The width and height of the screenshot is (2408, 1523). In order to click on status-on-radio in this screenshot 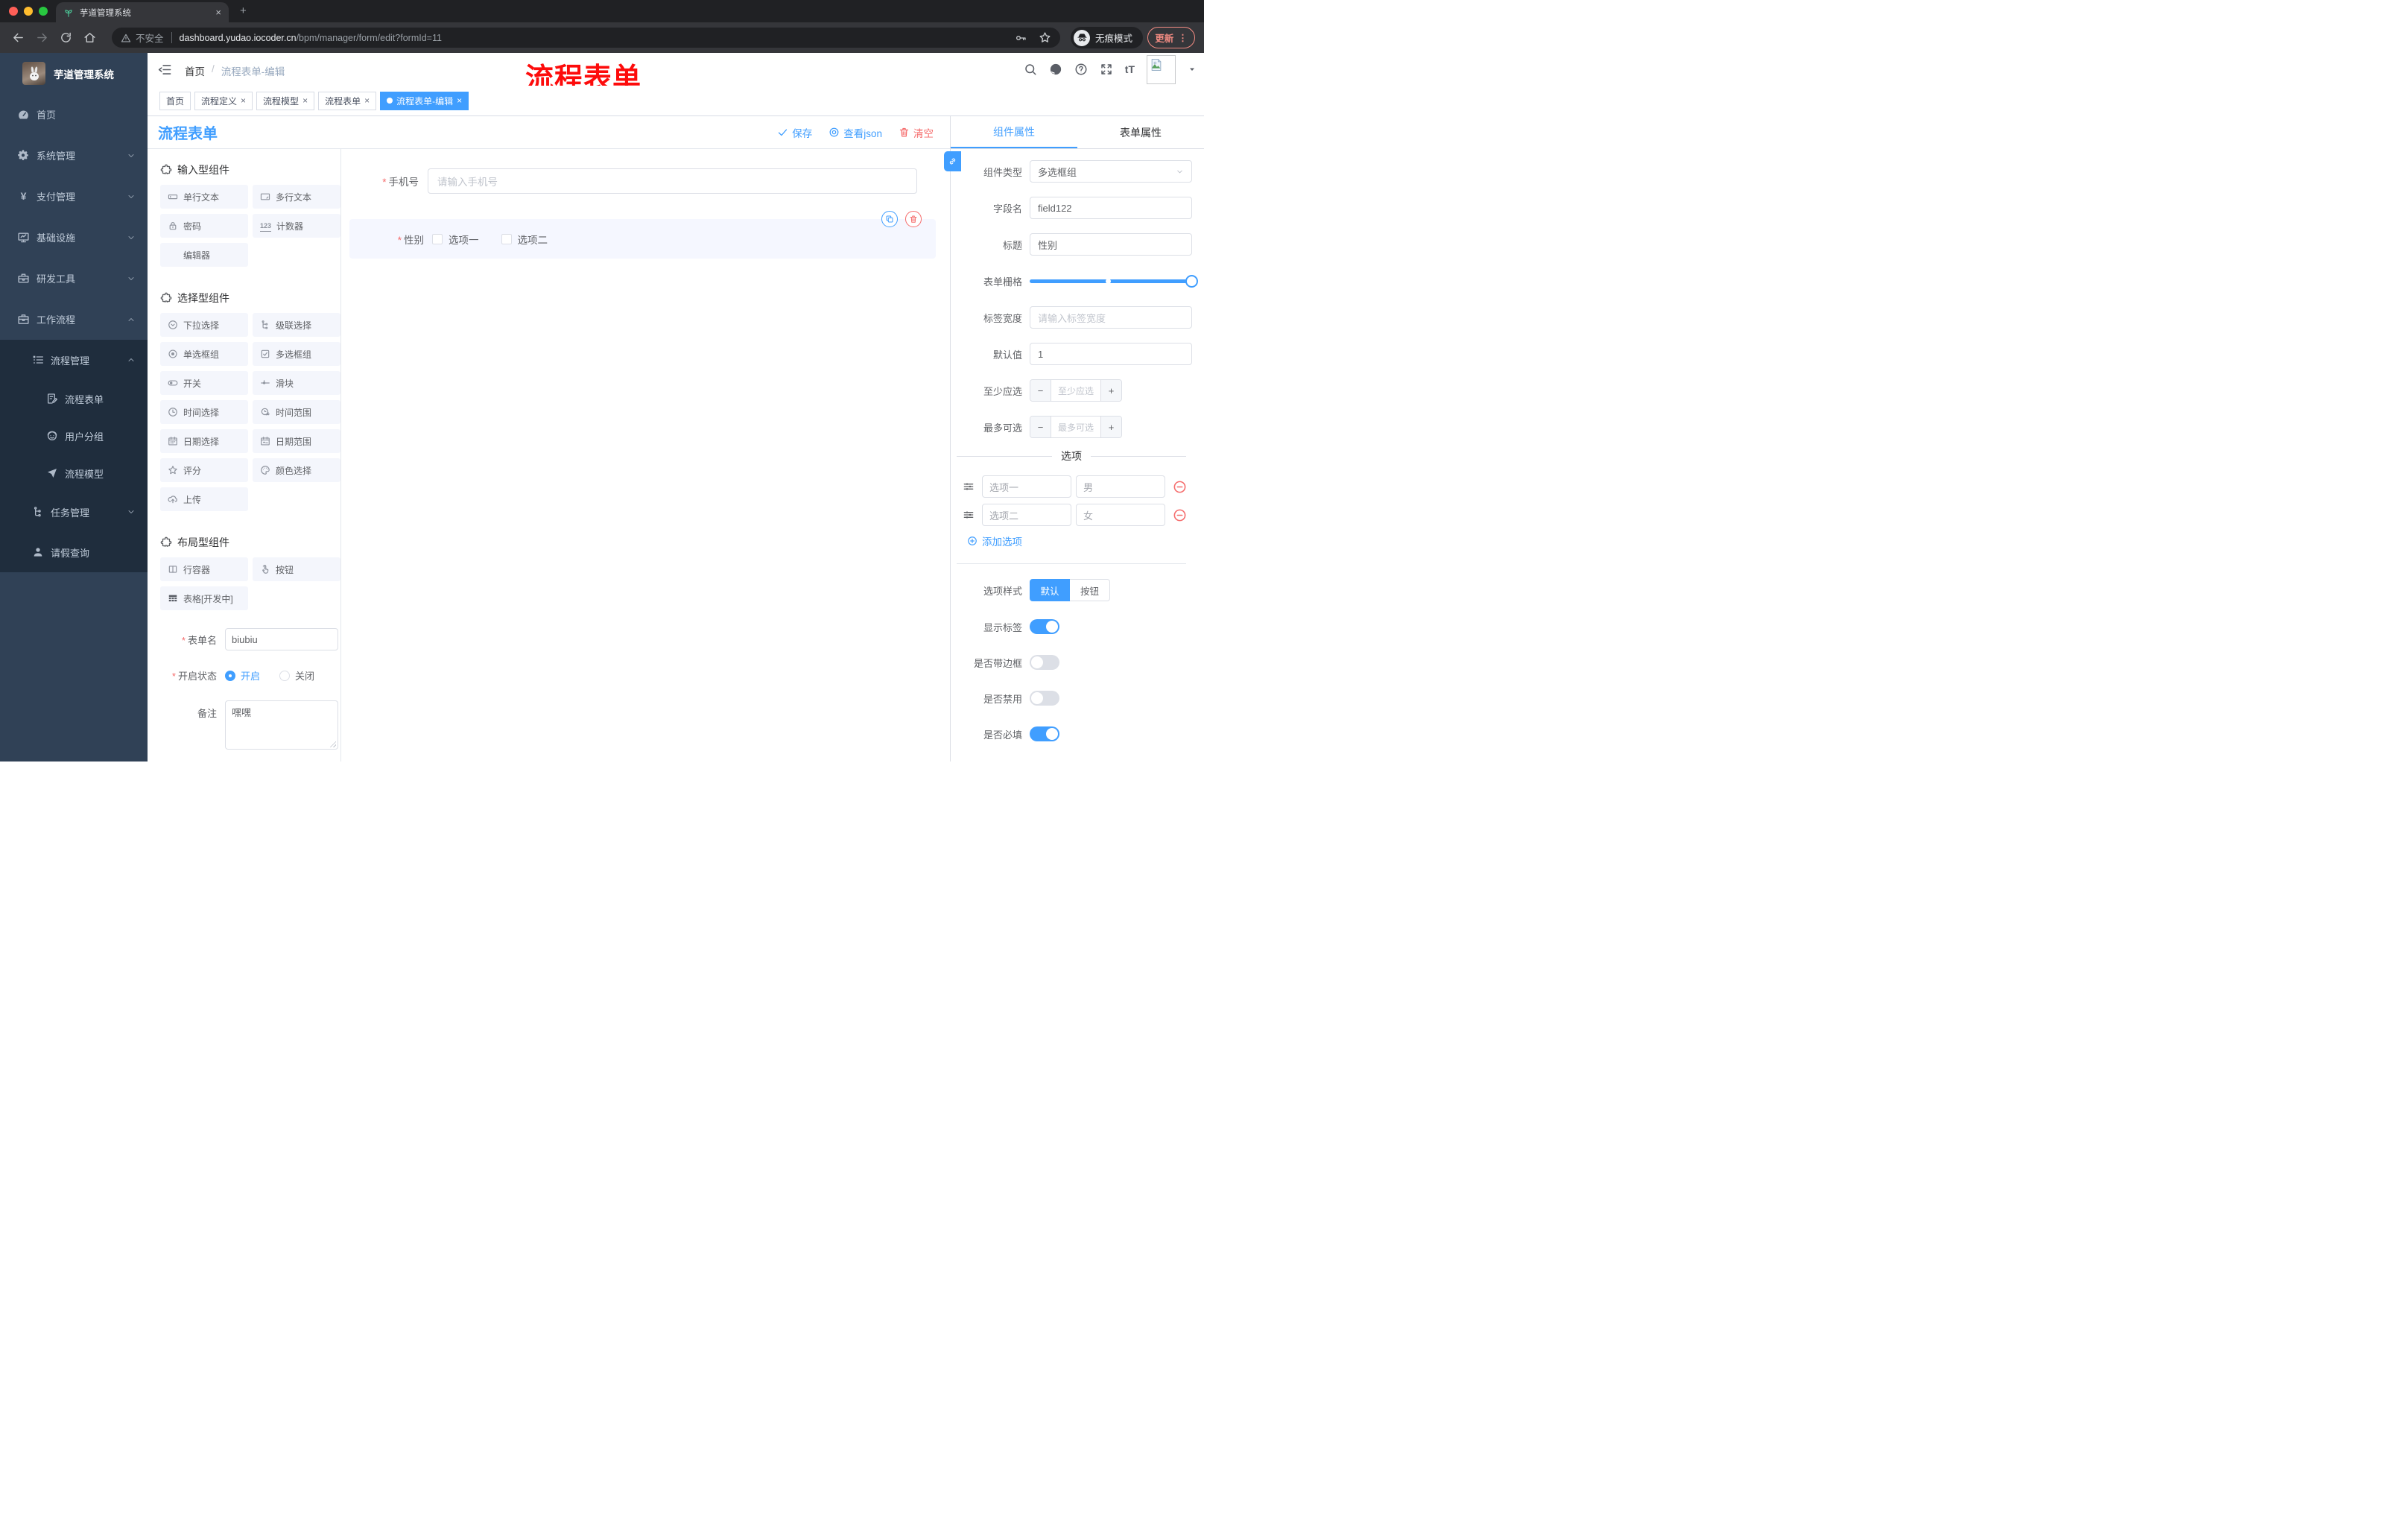, I will do `click(230, 676)`.